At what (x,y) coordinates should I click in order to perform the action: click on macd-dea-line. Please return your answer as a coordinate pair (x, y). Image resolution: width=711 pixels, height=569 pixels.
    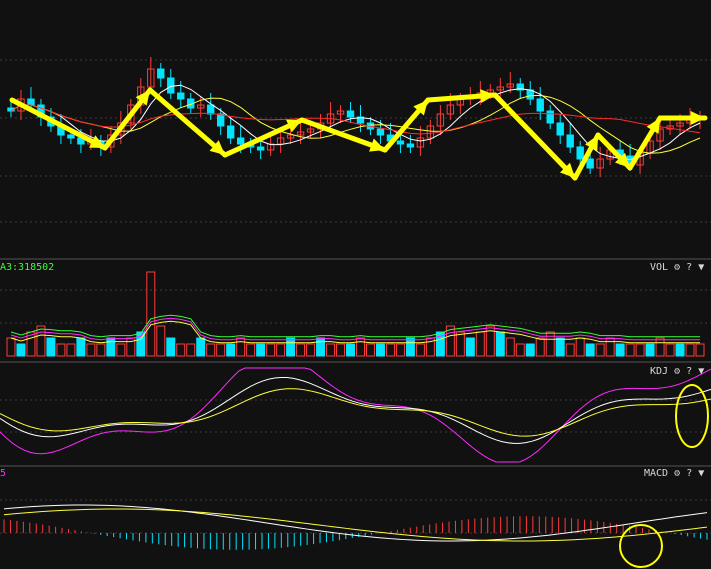
    Looking at the image, I should click on (355, 525).